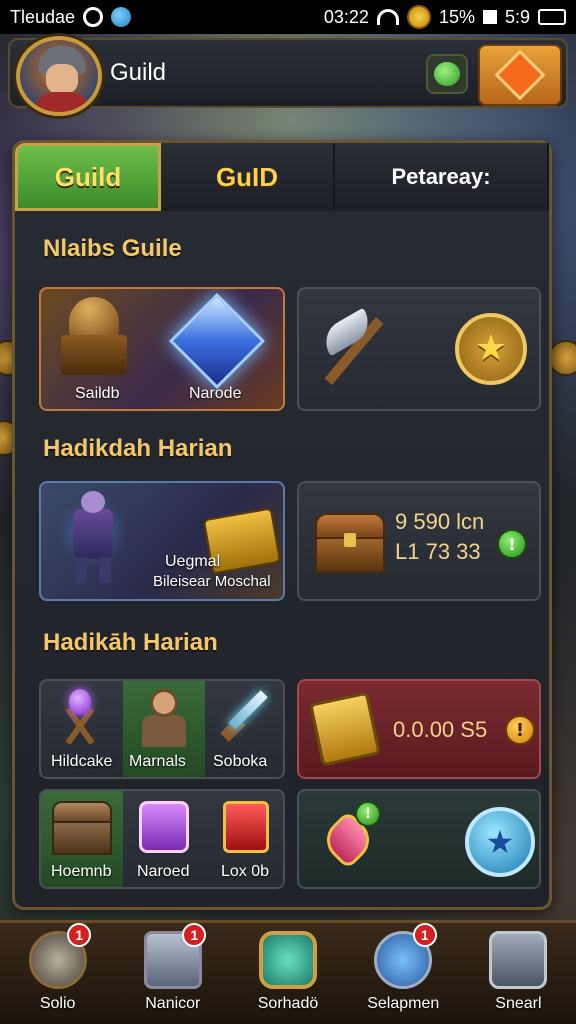 The height and width of the screenshot is (1024, 576). I want to click on nav-item-selapmen: Selapmen 1, so click(403, 973).